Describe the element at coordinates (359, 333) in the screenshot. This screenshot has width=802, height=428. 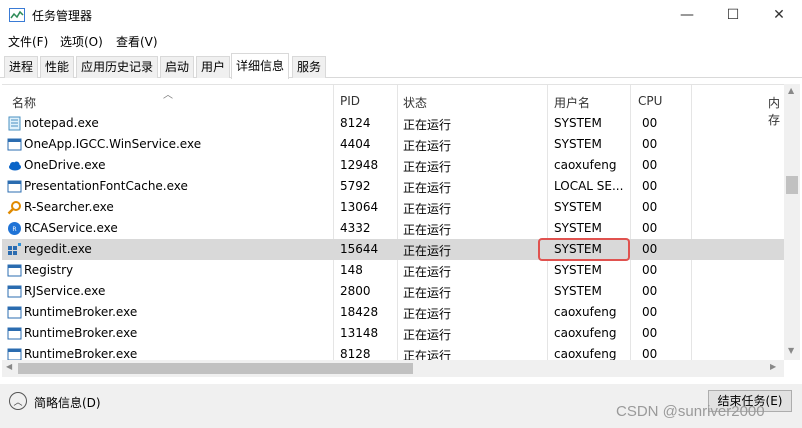
I see `pid-cell: 13148` at that location.